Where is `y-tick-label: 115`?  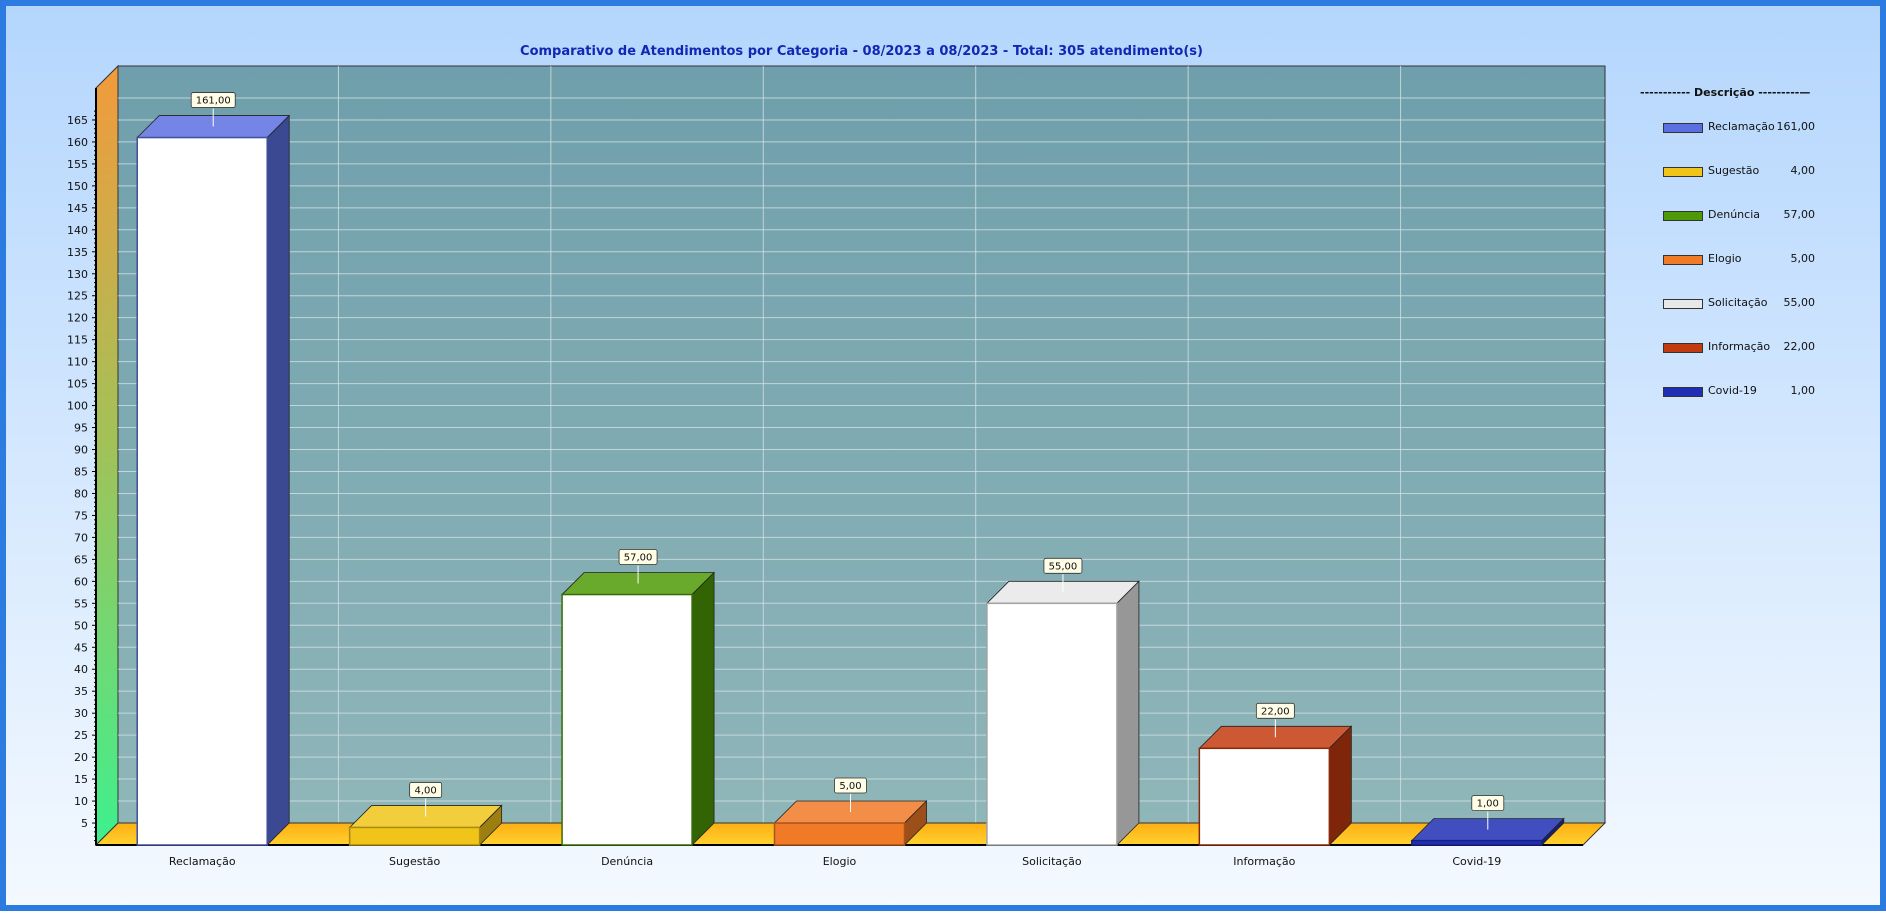 y-tick-label: 115 is located at coordinates (77, 340).